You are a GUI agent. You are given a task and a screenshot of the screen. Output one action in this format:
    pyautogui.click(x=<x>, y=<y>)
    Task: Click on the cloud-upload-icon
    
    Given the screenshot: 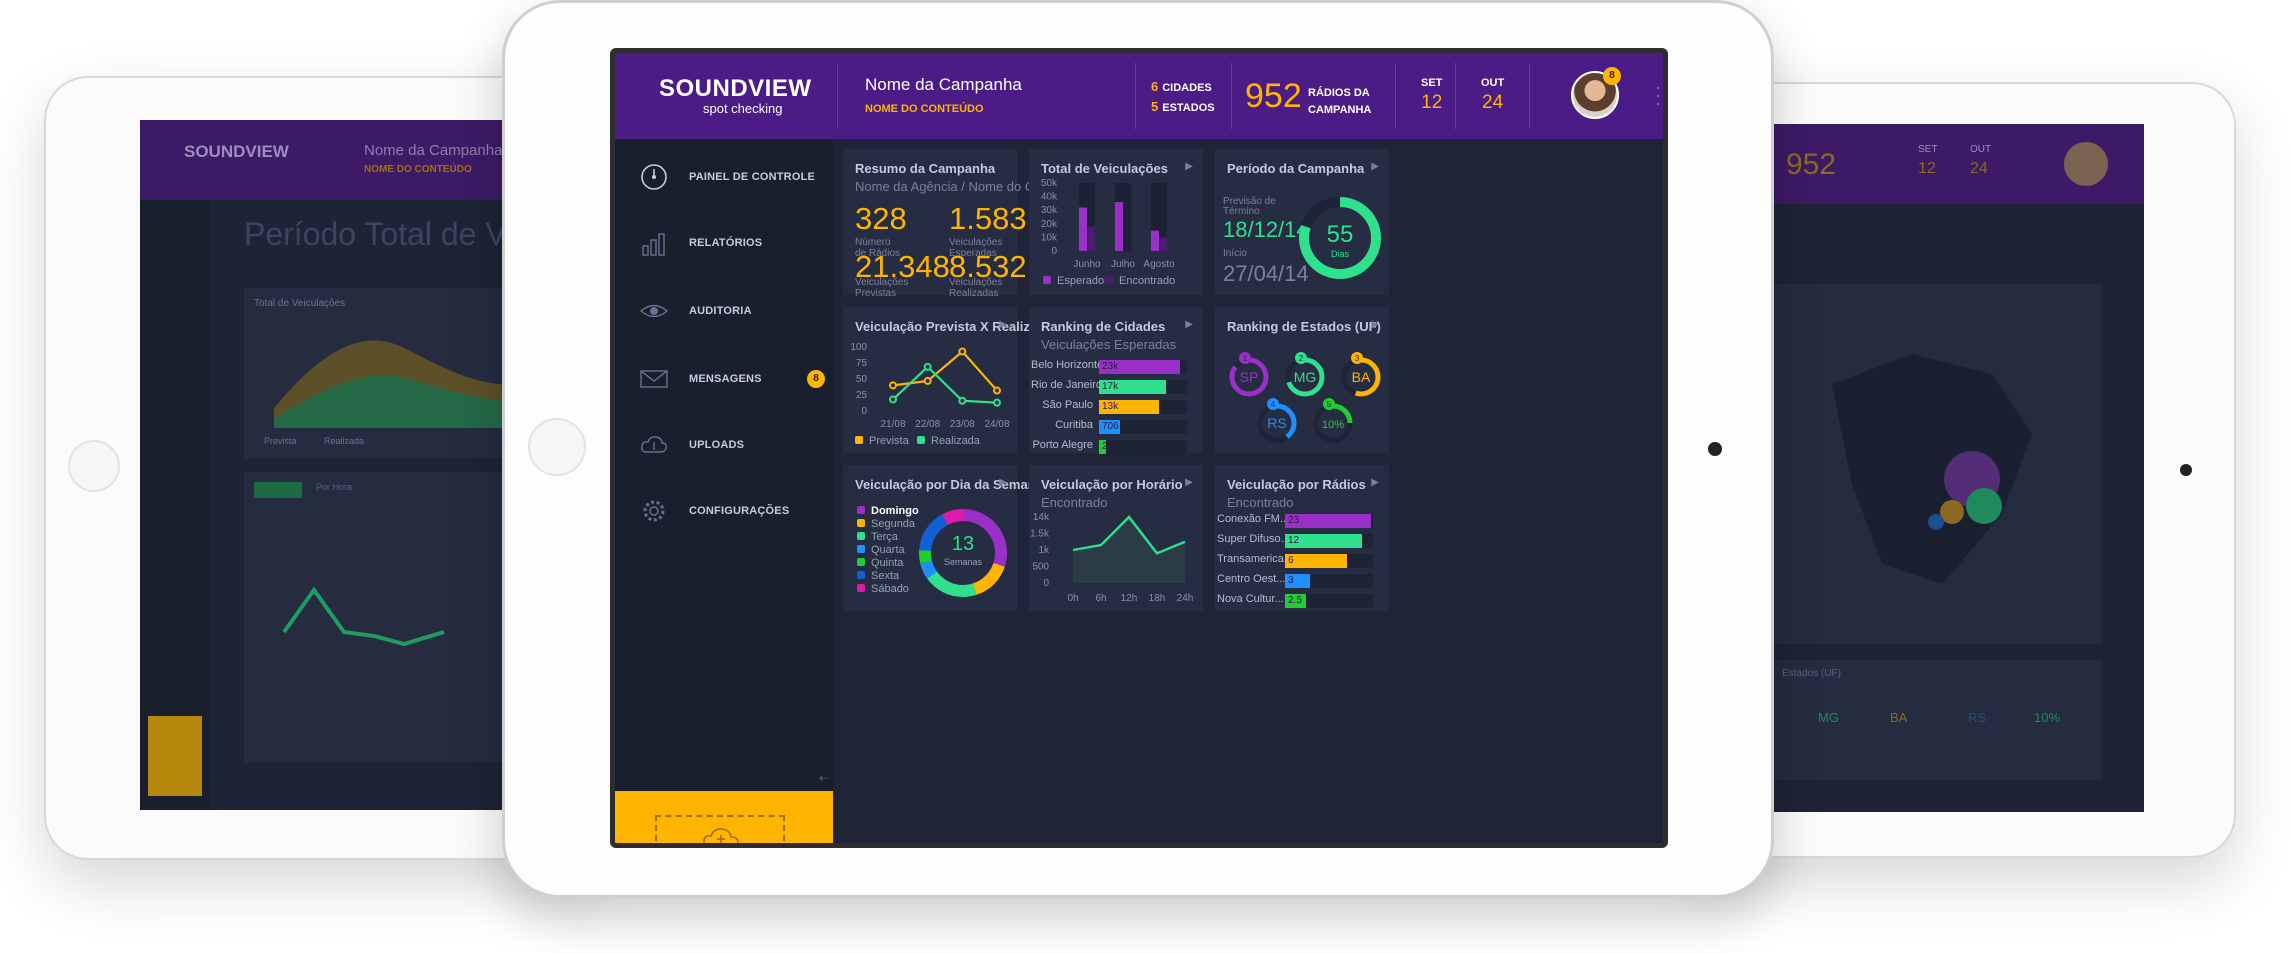 What is the action you would take?
    pyautogui.click(x=654, y=444)
    